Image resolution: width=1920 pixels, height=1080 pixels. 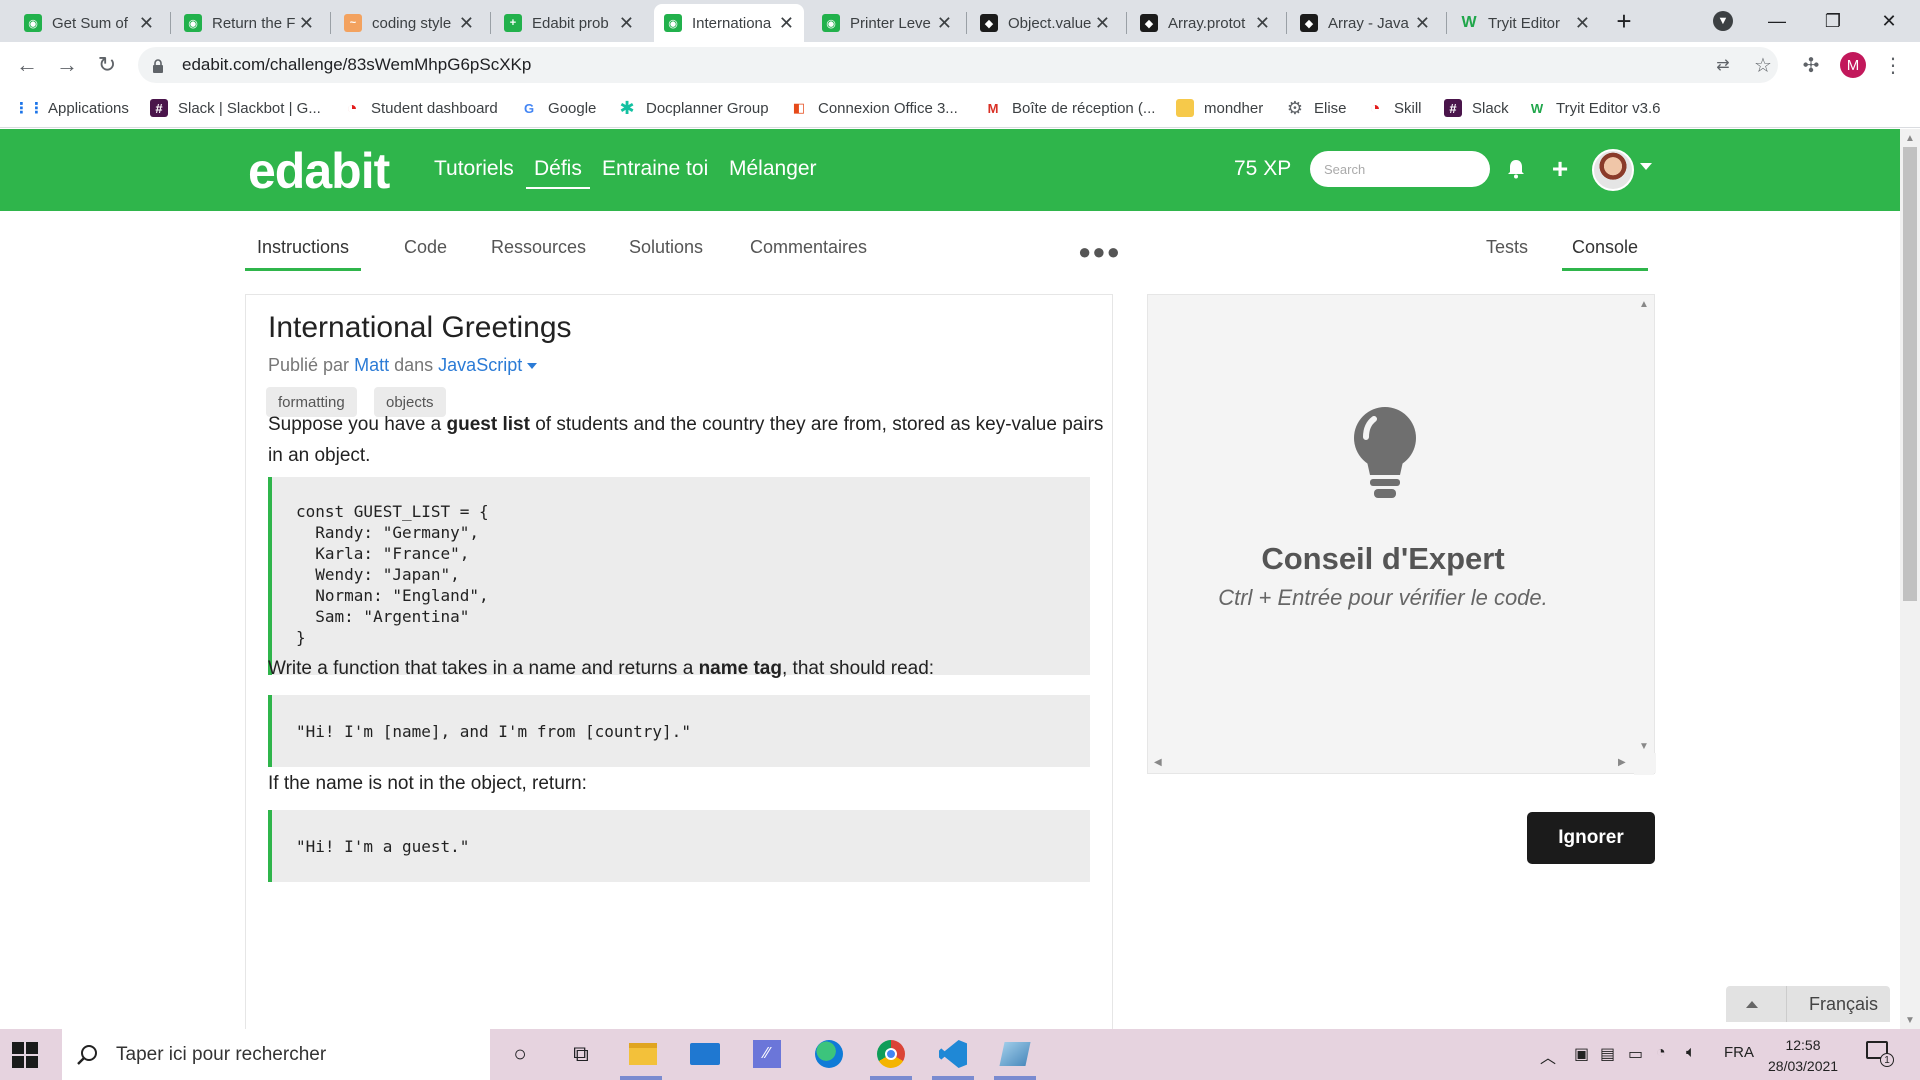 What do you see at coordinates (538, 252) in the screenshot?
I see `tab-ressources: Ressources` at bounding box center [538, 252].